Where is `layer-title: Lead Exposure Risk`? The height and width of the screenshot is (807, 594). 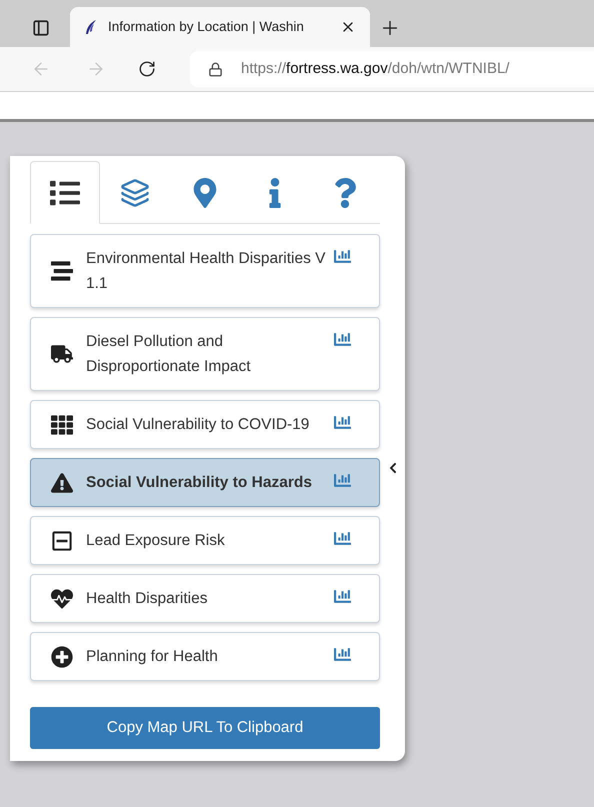
layer-title: Lead Exposure Risk is located at coordinates (156, 541).